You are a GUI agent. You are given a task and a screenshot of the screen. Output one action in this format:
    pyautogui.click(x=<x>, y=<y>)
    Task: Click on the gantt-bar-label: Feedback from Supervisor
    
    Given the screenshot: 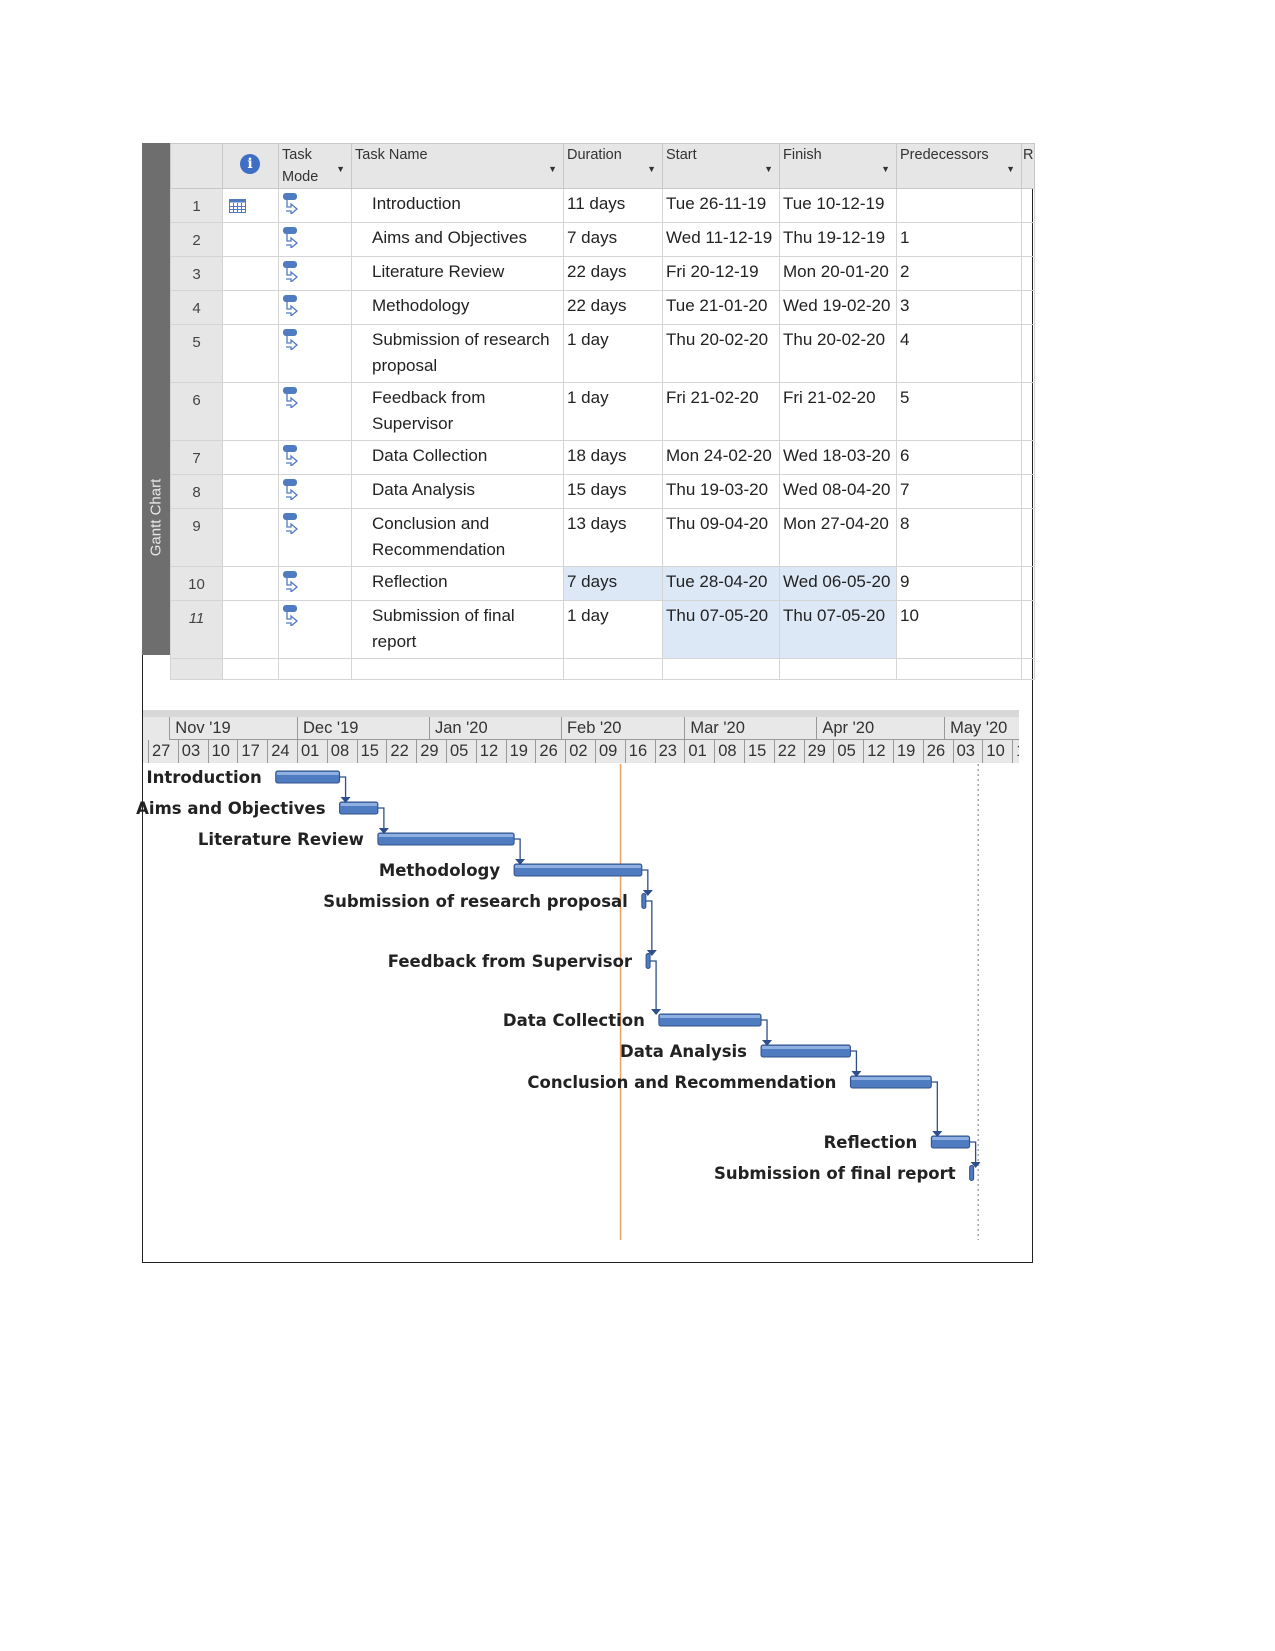 What is the action you would take?
    pyautogui.click(x=510, y=961)
    